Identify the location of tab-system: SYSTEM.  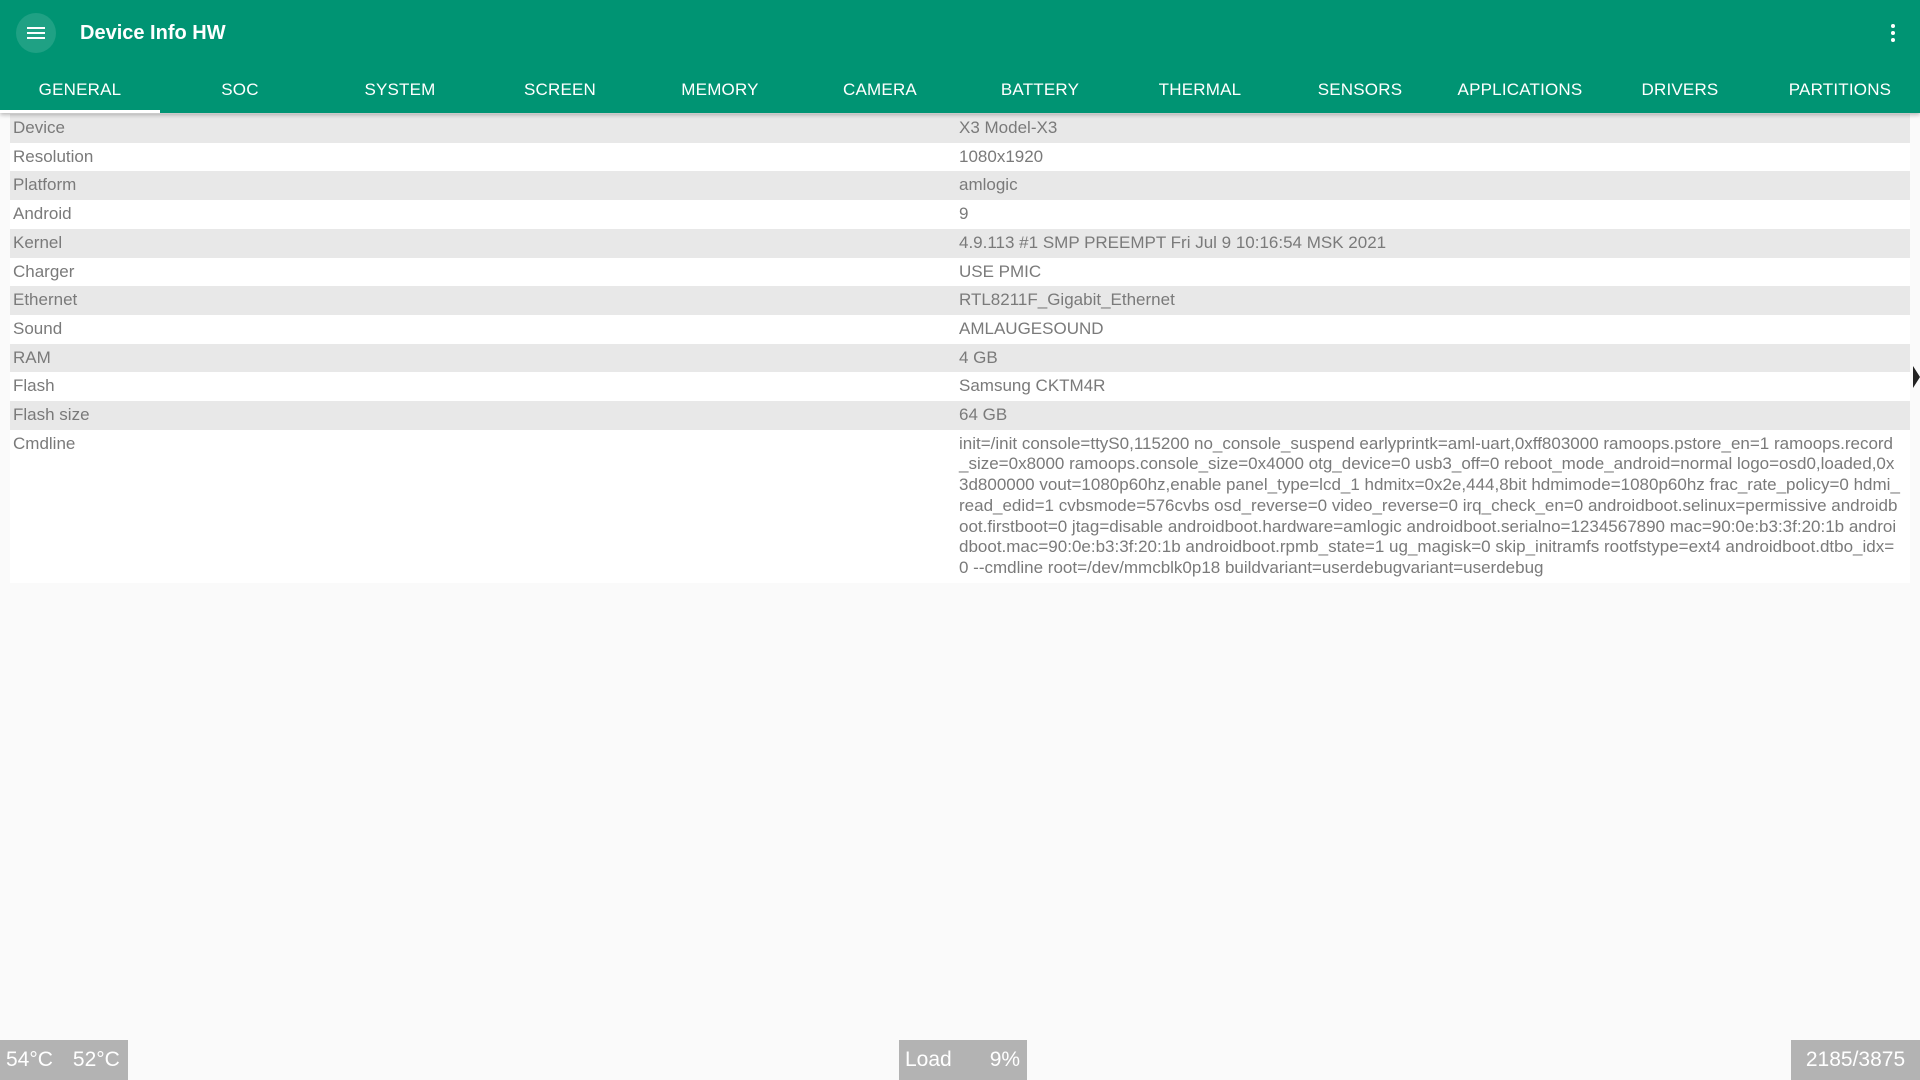
(400, 89).